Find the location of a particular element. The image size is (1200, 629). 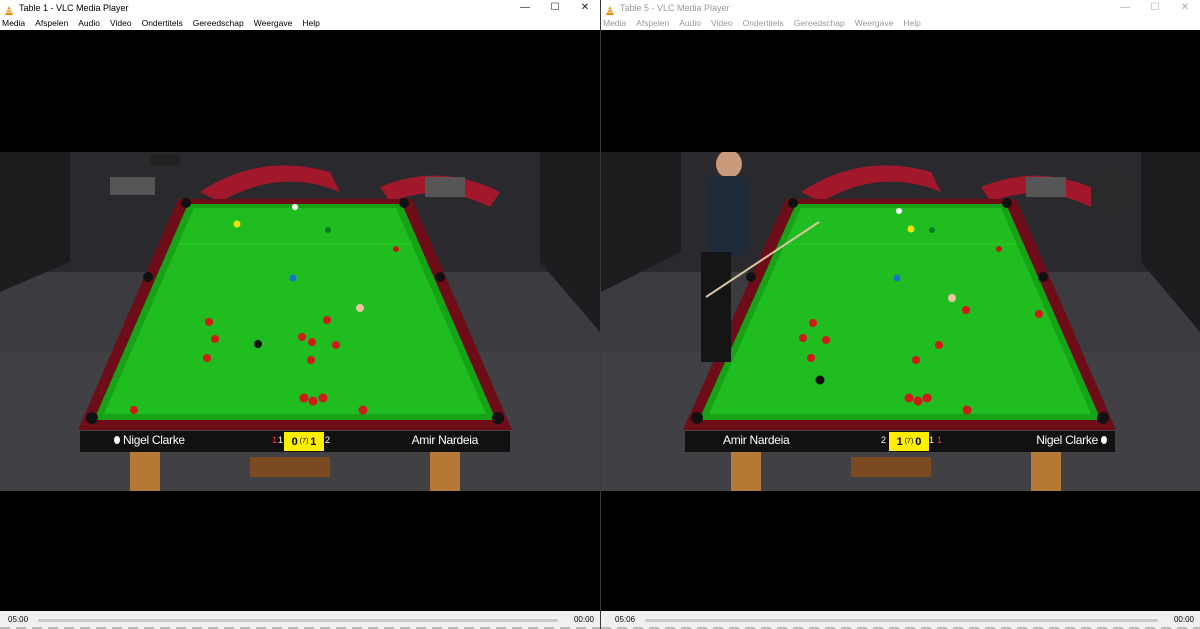

title-bar: Table 5 - VLC Media Player — ☐ ✕ is located at coordinates (900, 8).